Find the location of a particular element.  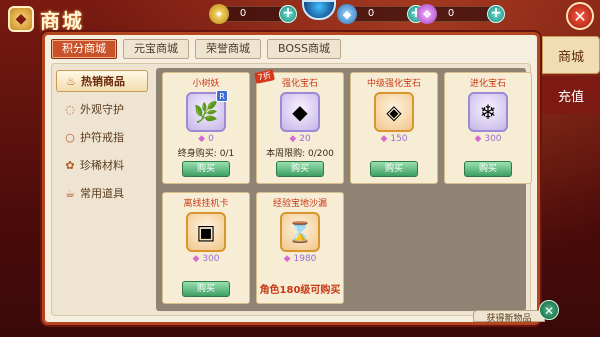

red-card-icon: ▣ is located at coordinates (206, 232).